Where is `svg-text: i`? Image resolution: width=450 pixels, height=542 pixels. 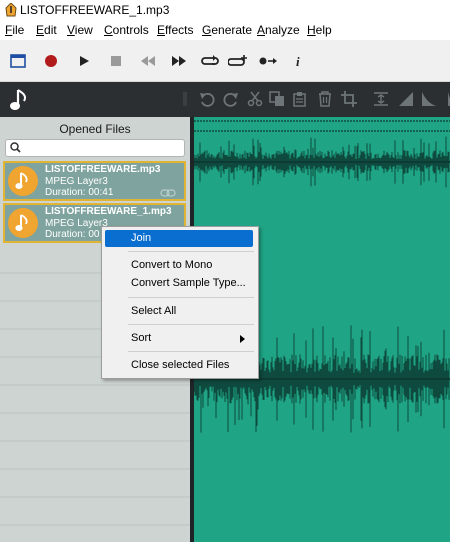
svg-text: i is located at coordinates (298, 61).